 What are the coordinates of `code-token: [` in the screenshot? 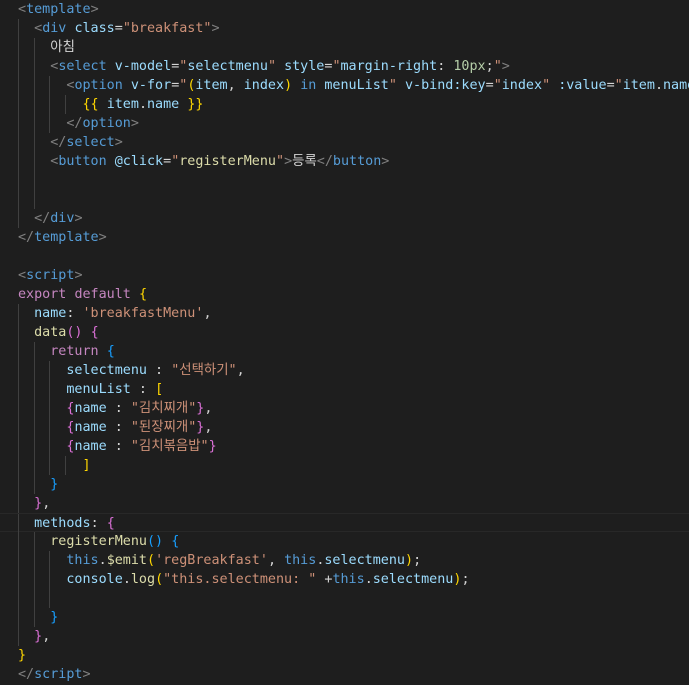 It's located at (159, 389).